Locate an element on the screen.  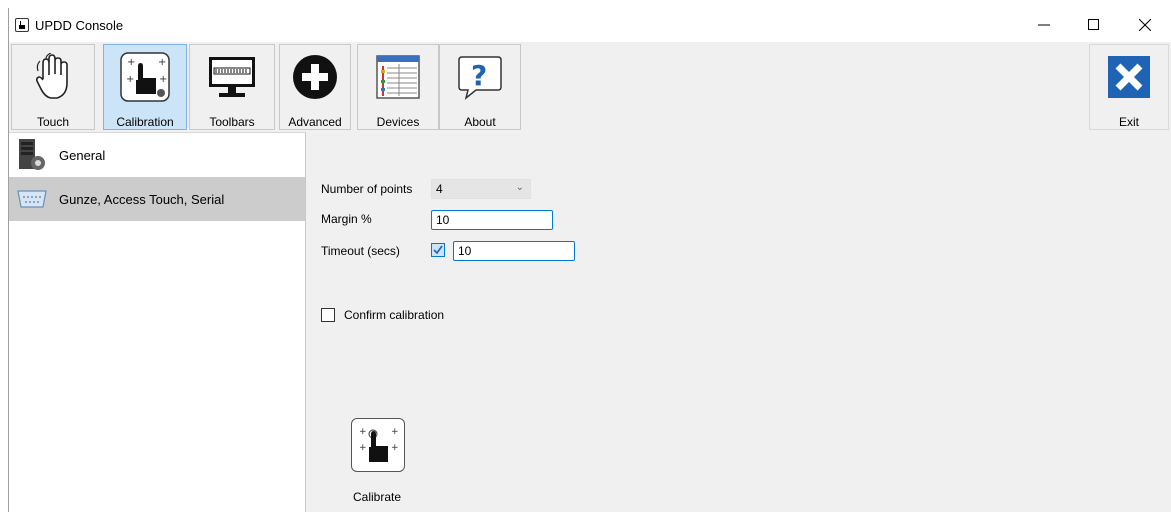
toolbar-touch-button: Touch is located at coordinates (53, 87).